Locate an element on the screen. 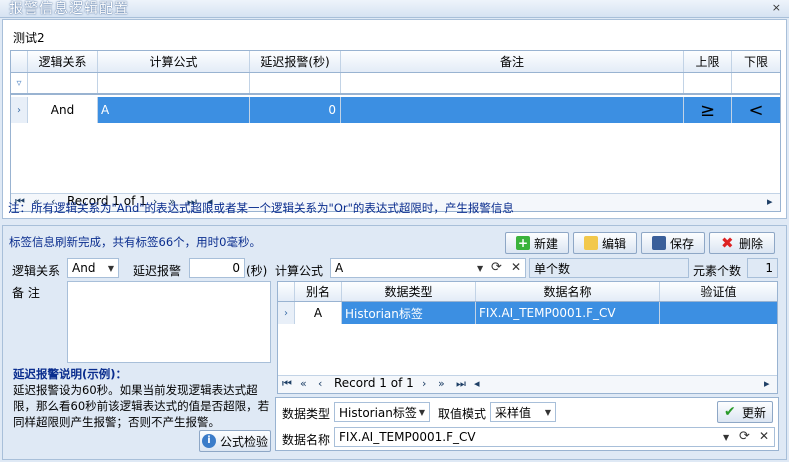  new-label: 新建 is located at coordinates (545, 243).